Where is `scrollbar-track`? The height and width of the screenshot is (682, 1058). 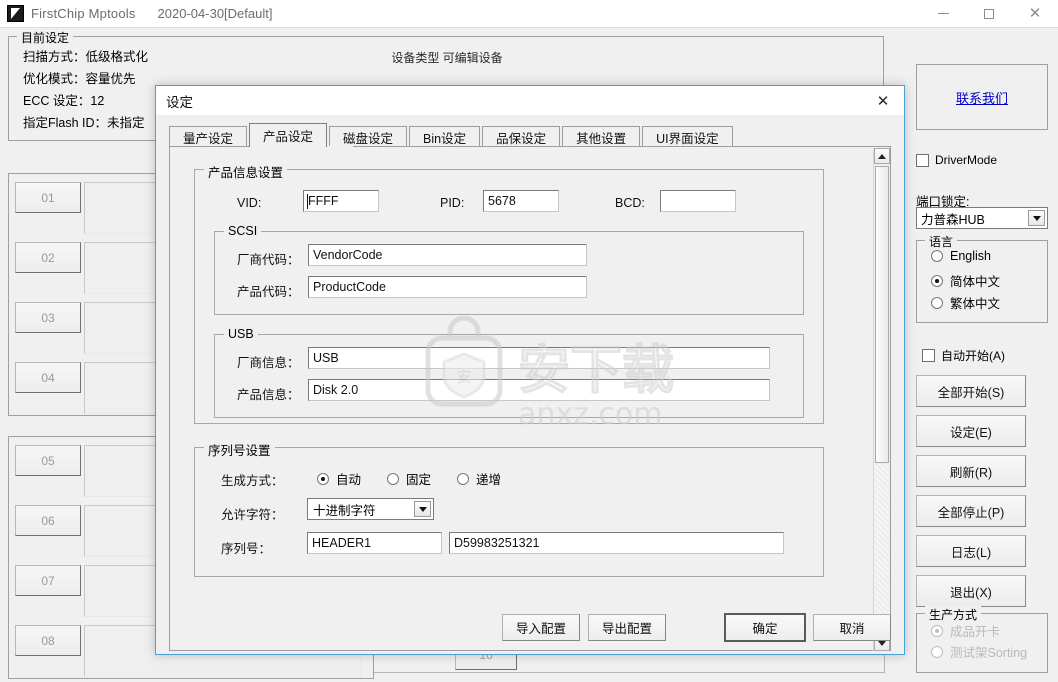
scrollbar-track is located at coordinates (882, 549).